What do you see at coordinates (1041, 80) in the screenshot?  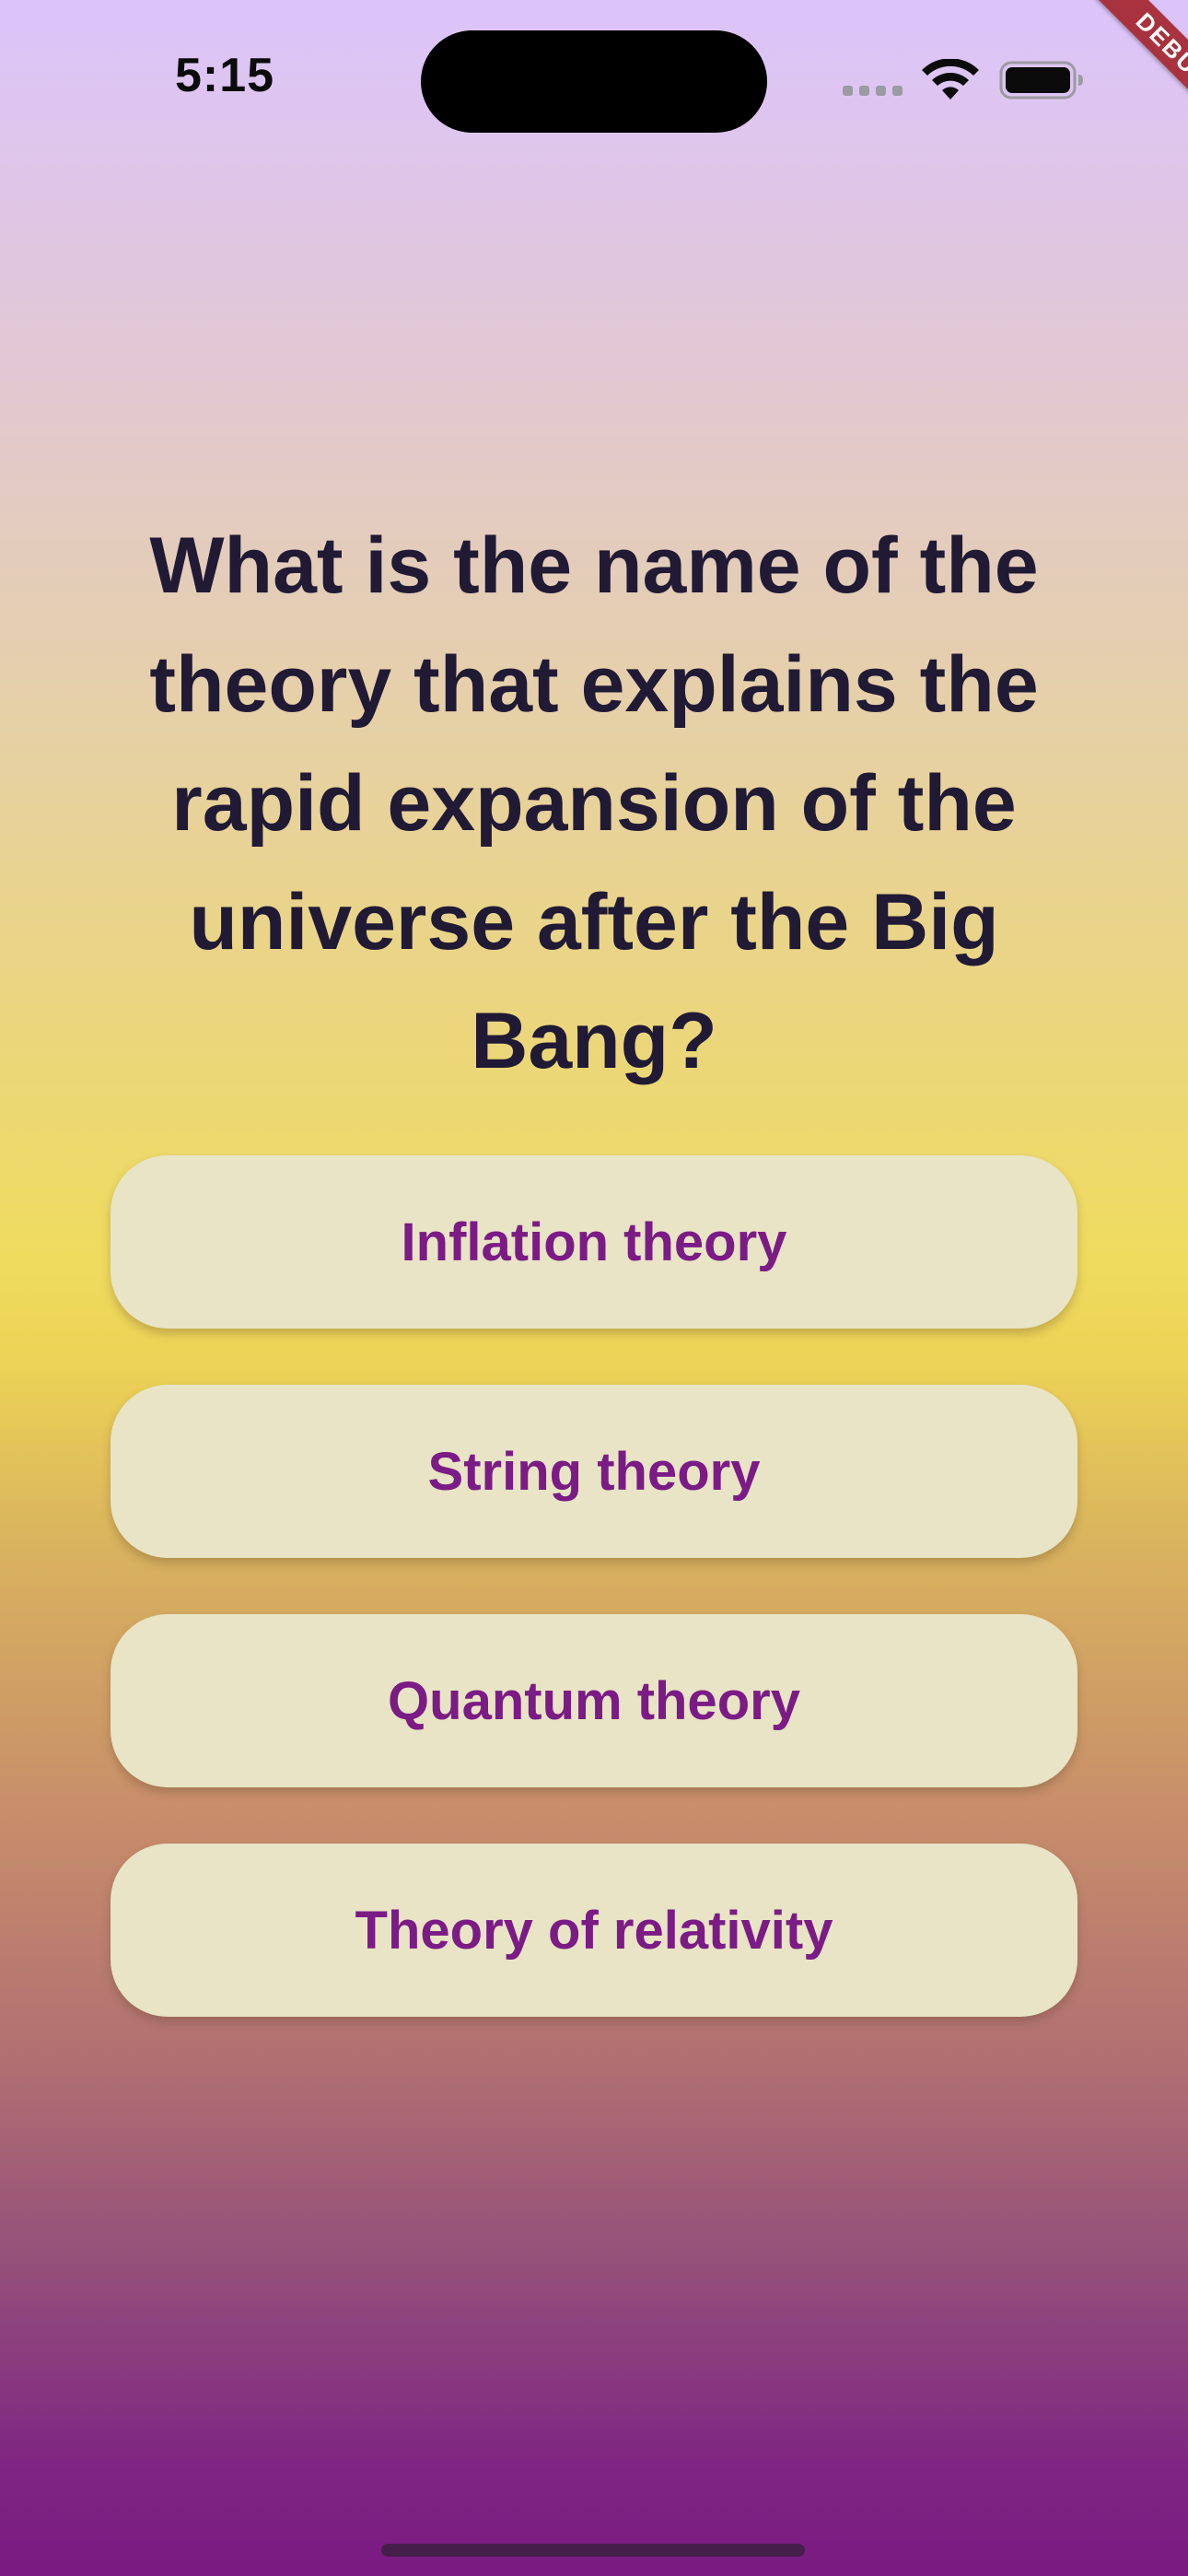 I see `battery-icon` at bounding box center [1041, 80].